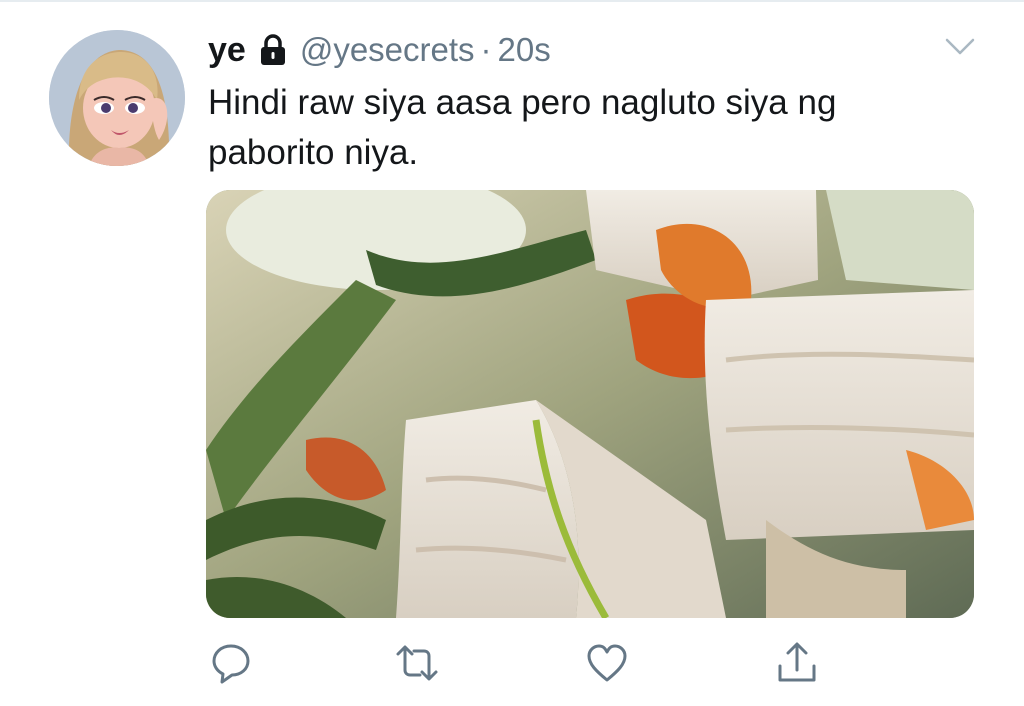 The width and height of the screenshot is (1024, 706). I want to click on lock-icon, so click(273, 50).